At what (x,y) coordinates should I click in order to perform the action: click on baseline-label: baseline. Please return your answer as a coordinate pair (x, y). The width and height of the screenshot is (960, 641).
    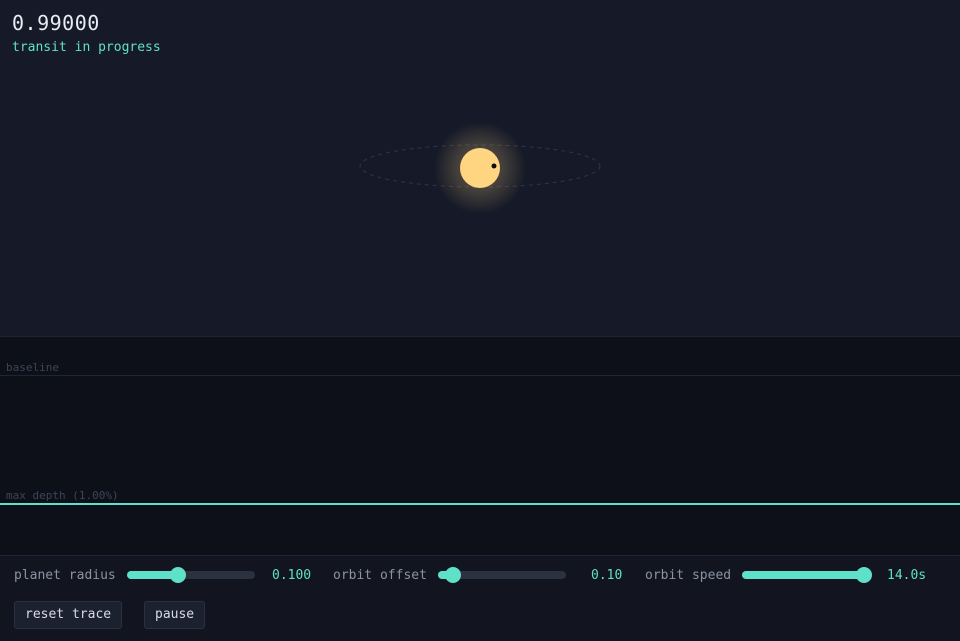
    Looking at the image, I should click on (32, 367).